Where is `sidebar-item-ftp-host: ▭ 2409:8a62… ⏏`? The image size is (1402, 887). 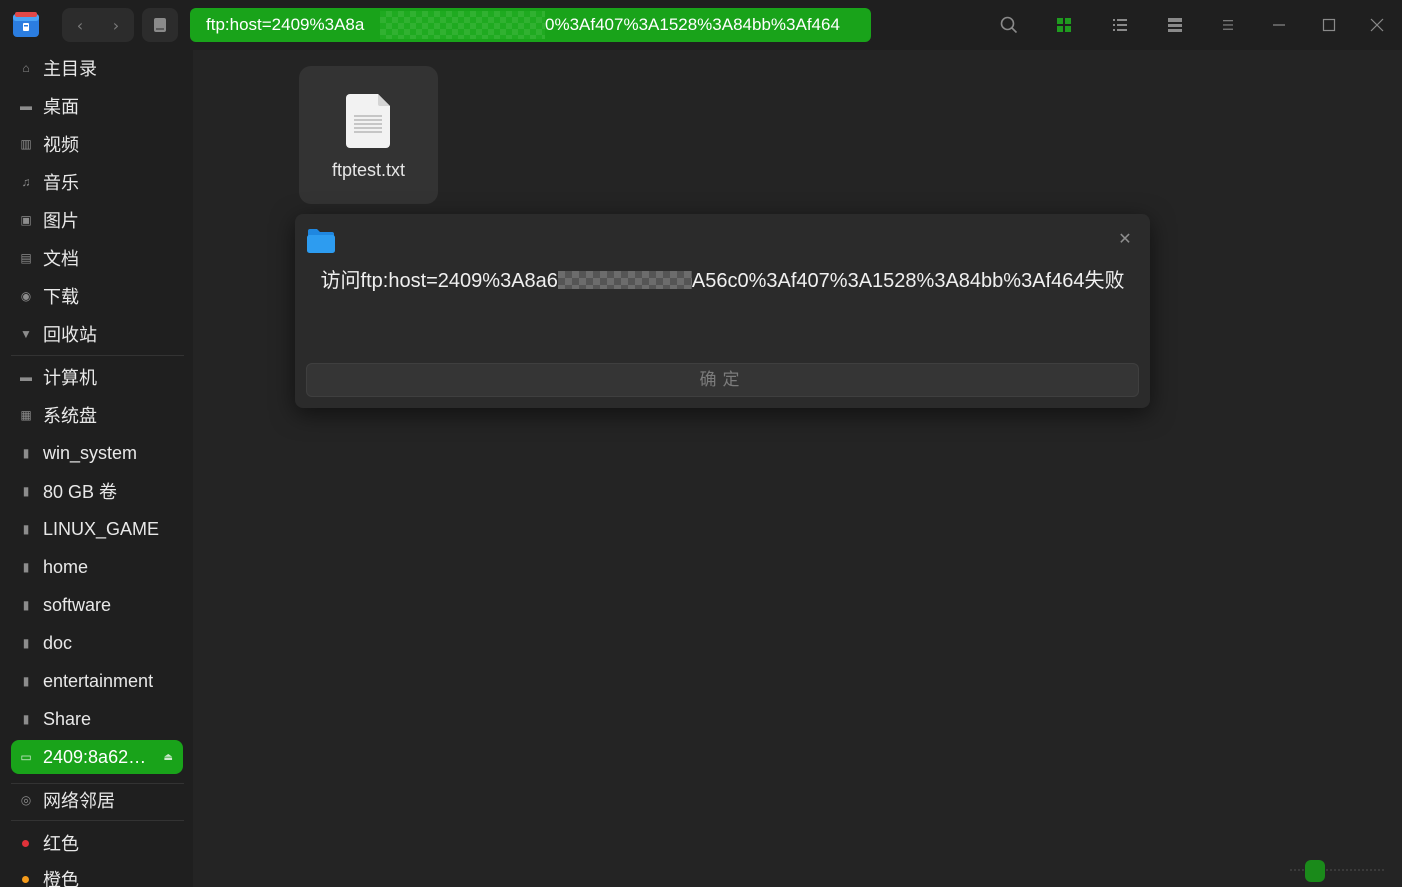
sidebar-item-ftp-host: ▭ 2409:8a62… ⏏ is located at coordinates (97, 757).